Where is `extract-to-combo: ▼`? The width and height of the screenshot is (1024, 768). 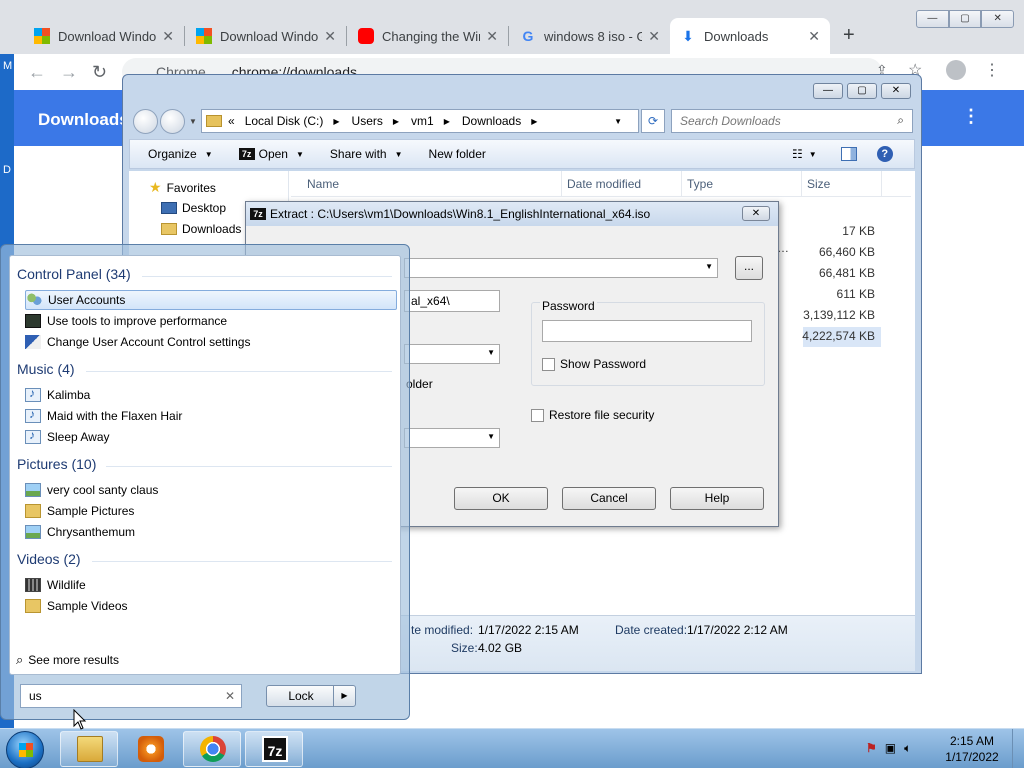
extract-to-combo: ▼ is located at coordinates (561, 268).